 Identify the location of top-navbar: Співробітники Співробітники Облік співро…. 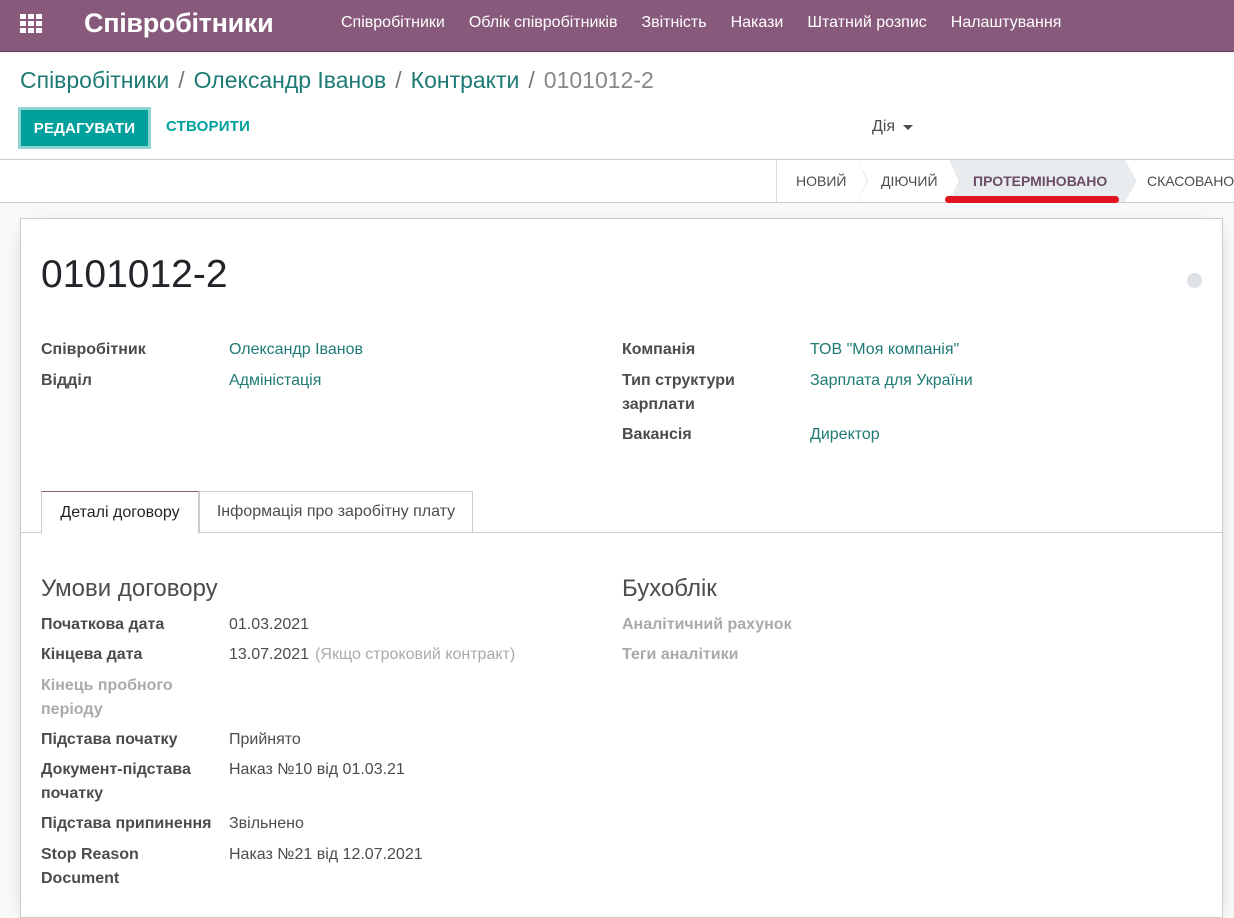
(617, 26).